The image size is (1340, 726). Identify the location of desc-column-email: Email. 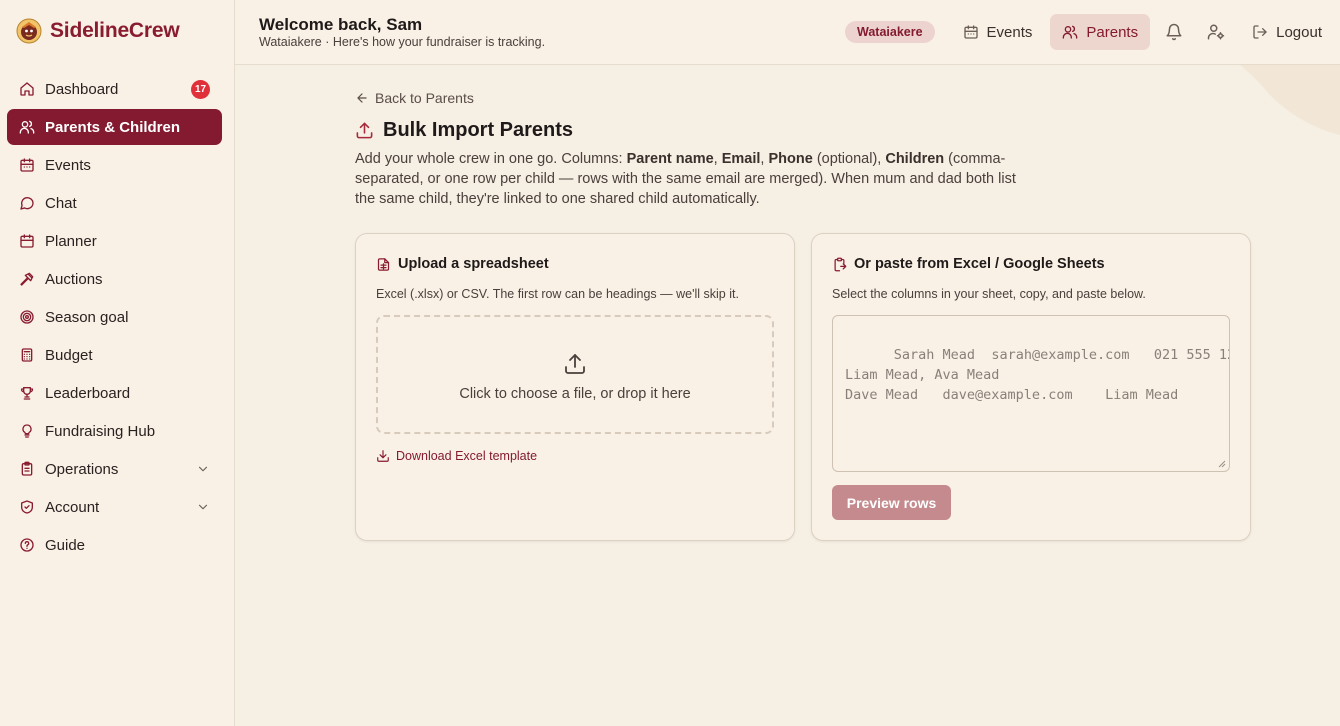
(741, 159).